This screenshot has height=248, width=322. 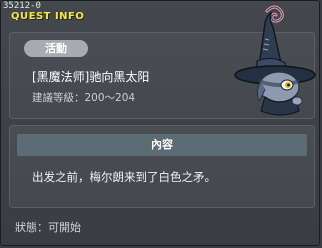 What do you see at coordinates (56, 48) in the screenshot?
I see `category-badge: 活動` at bounding box center [56, 48].